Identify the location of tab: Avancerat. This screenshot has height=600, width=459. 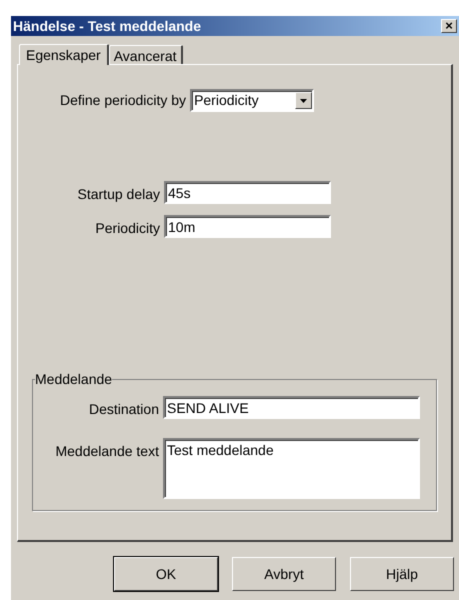
(145, 54).